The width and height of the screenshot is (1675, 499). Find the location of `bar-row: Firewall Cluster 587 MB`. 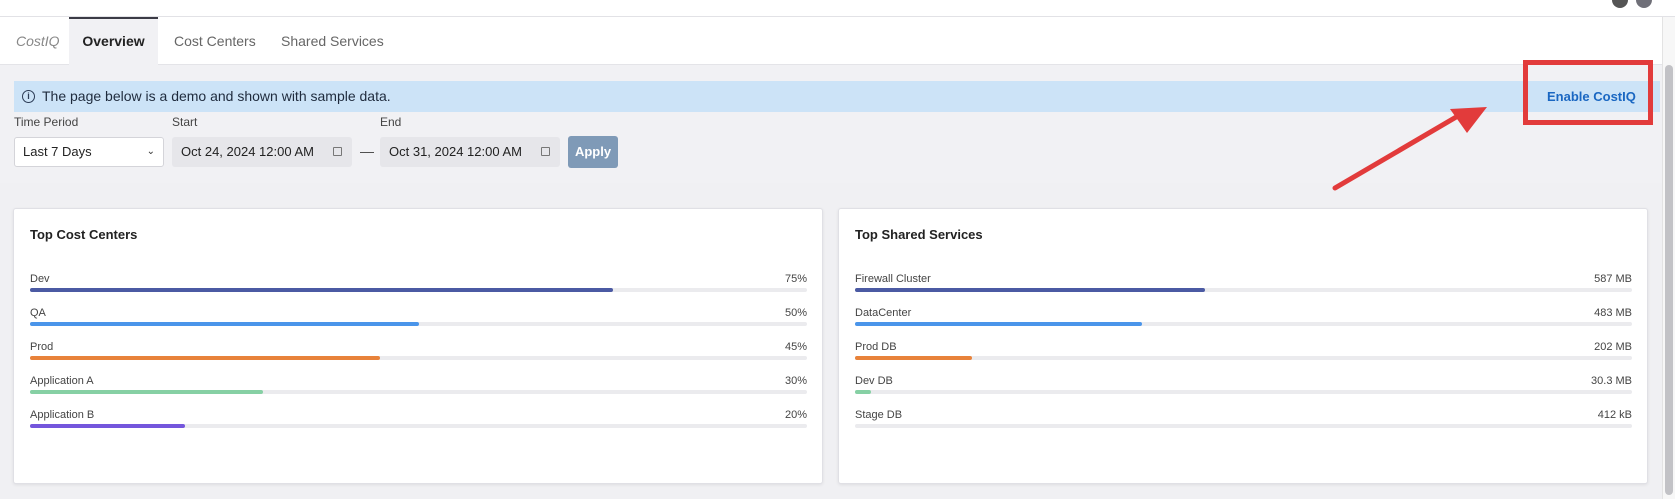

bar-row: Firewall Cluster 587 MB is located at coordinates (1243, 290).